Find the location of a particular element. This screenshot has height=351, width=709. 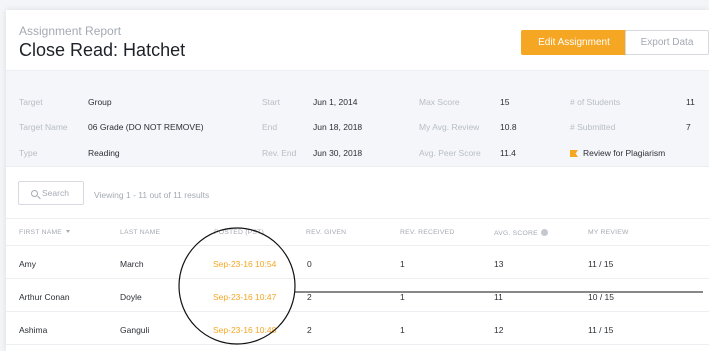

last-name-cell: Ganguli is located at coordinates (135, 330).